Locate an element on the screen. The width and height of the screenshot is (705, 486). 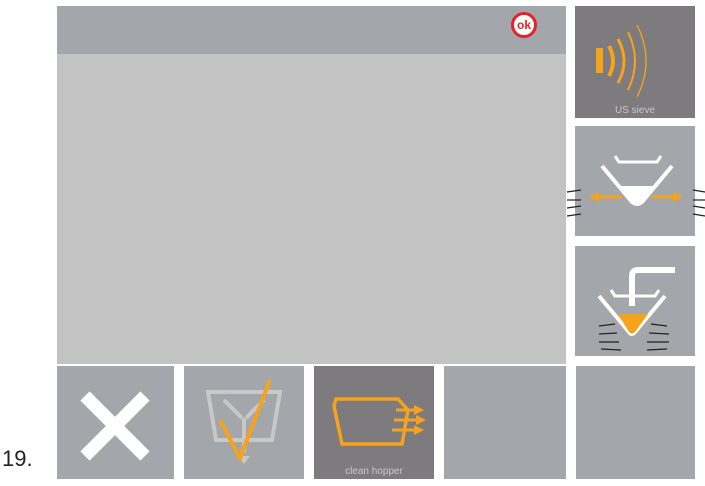
clean-hopper-button: clean hopper is located at coordinates (374, 422).